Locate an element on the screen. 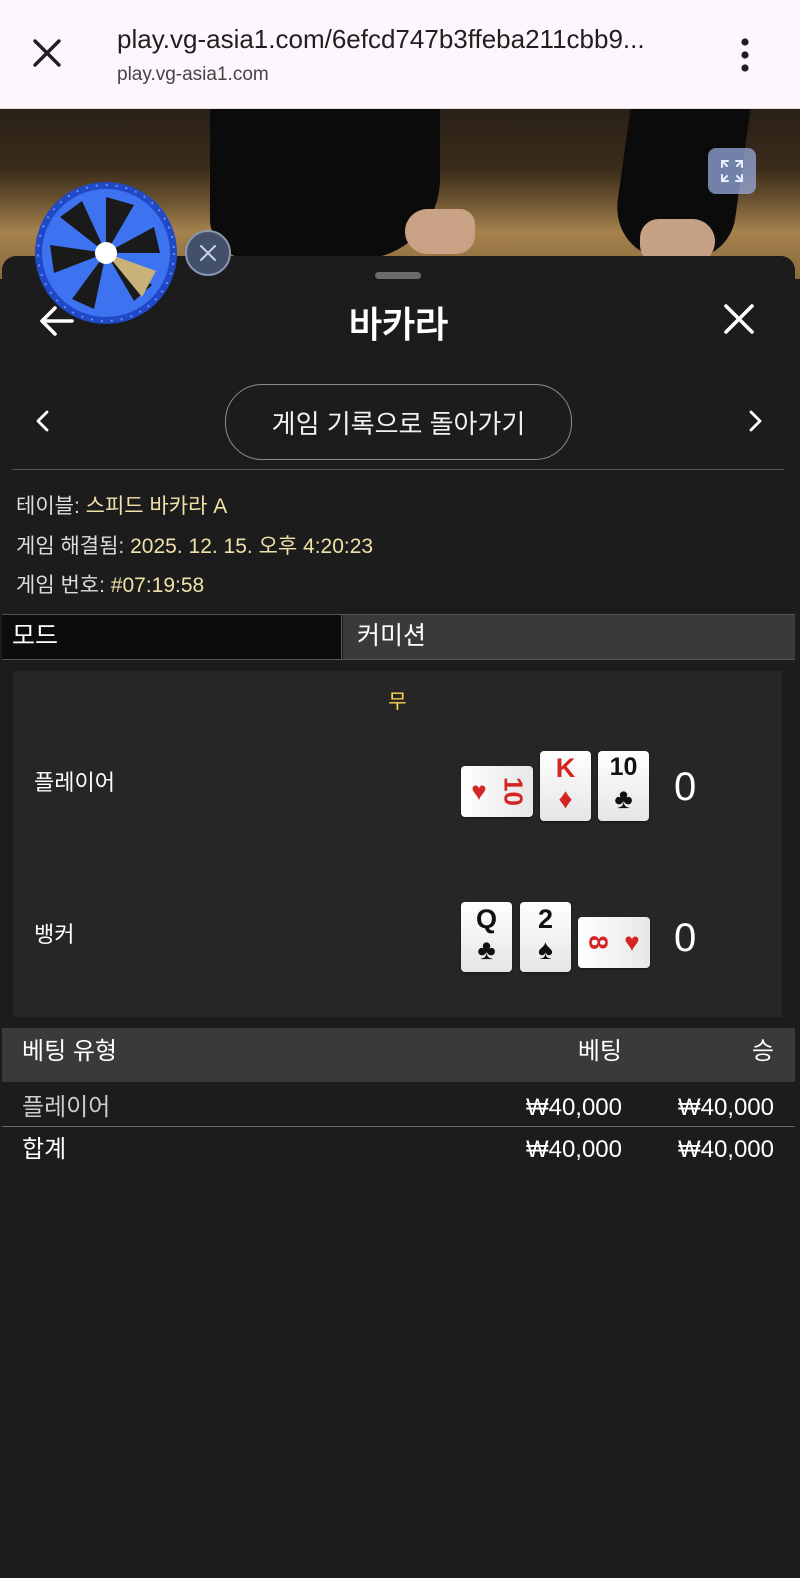 The width and height of the screenshot is (800, 1578). player-card-2: K ♦ is located at coordinates (565, 786).